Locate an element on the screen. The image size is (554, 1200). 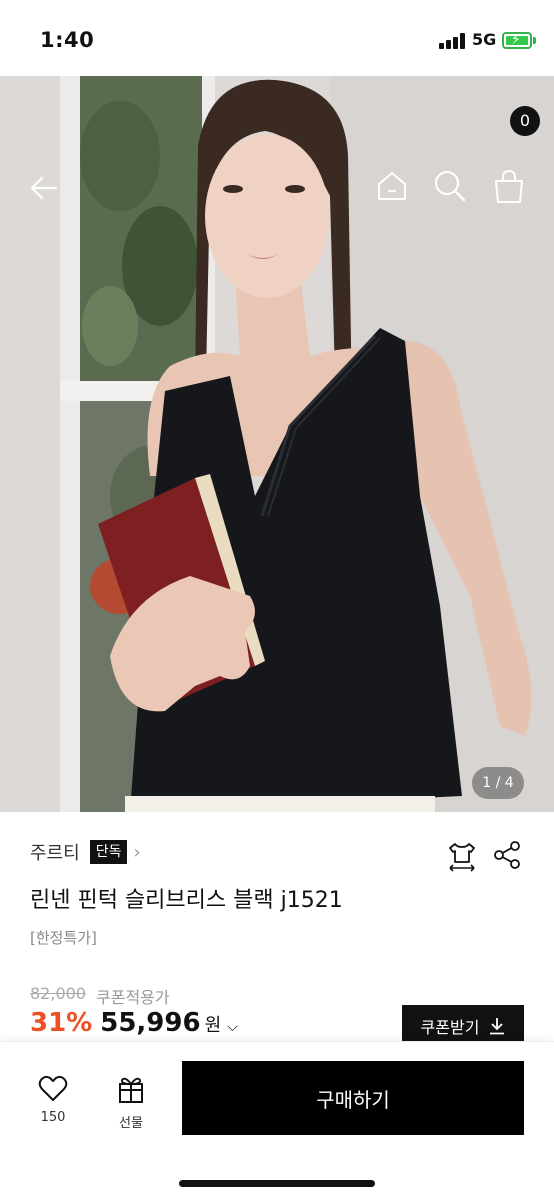
gift-icon is located at coordinates (131, 1090).